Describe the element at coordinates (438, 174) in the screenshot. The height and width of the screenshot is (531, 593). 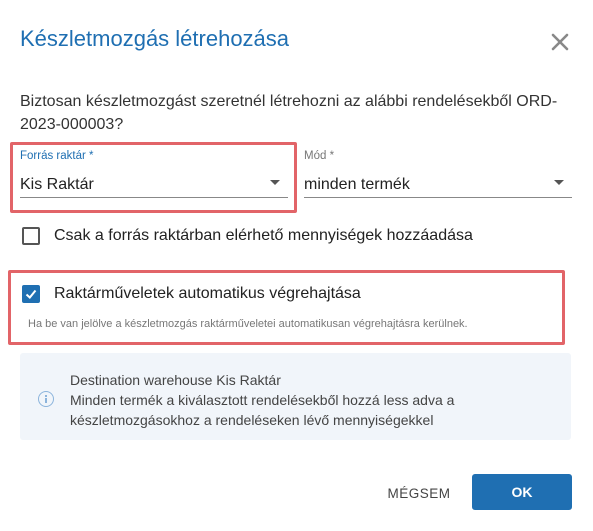
I see `mode-select: Mód * minden termék` at that location.